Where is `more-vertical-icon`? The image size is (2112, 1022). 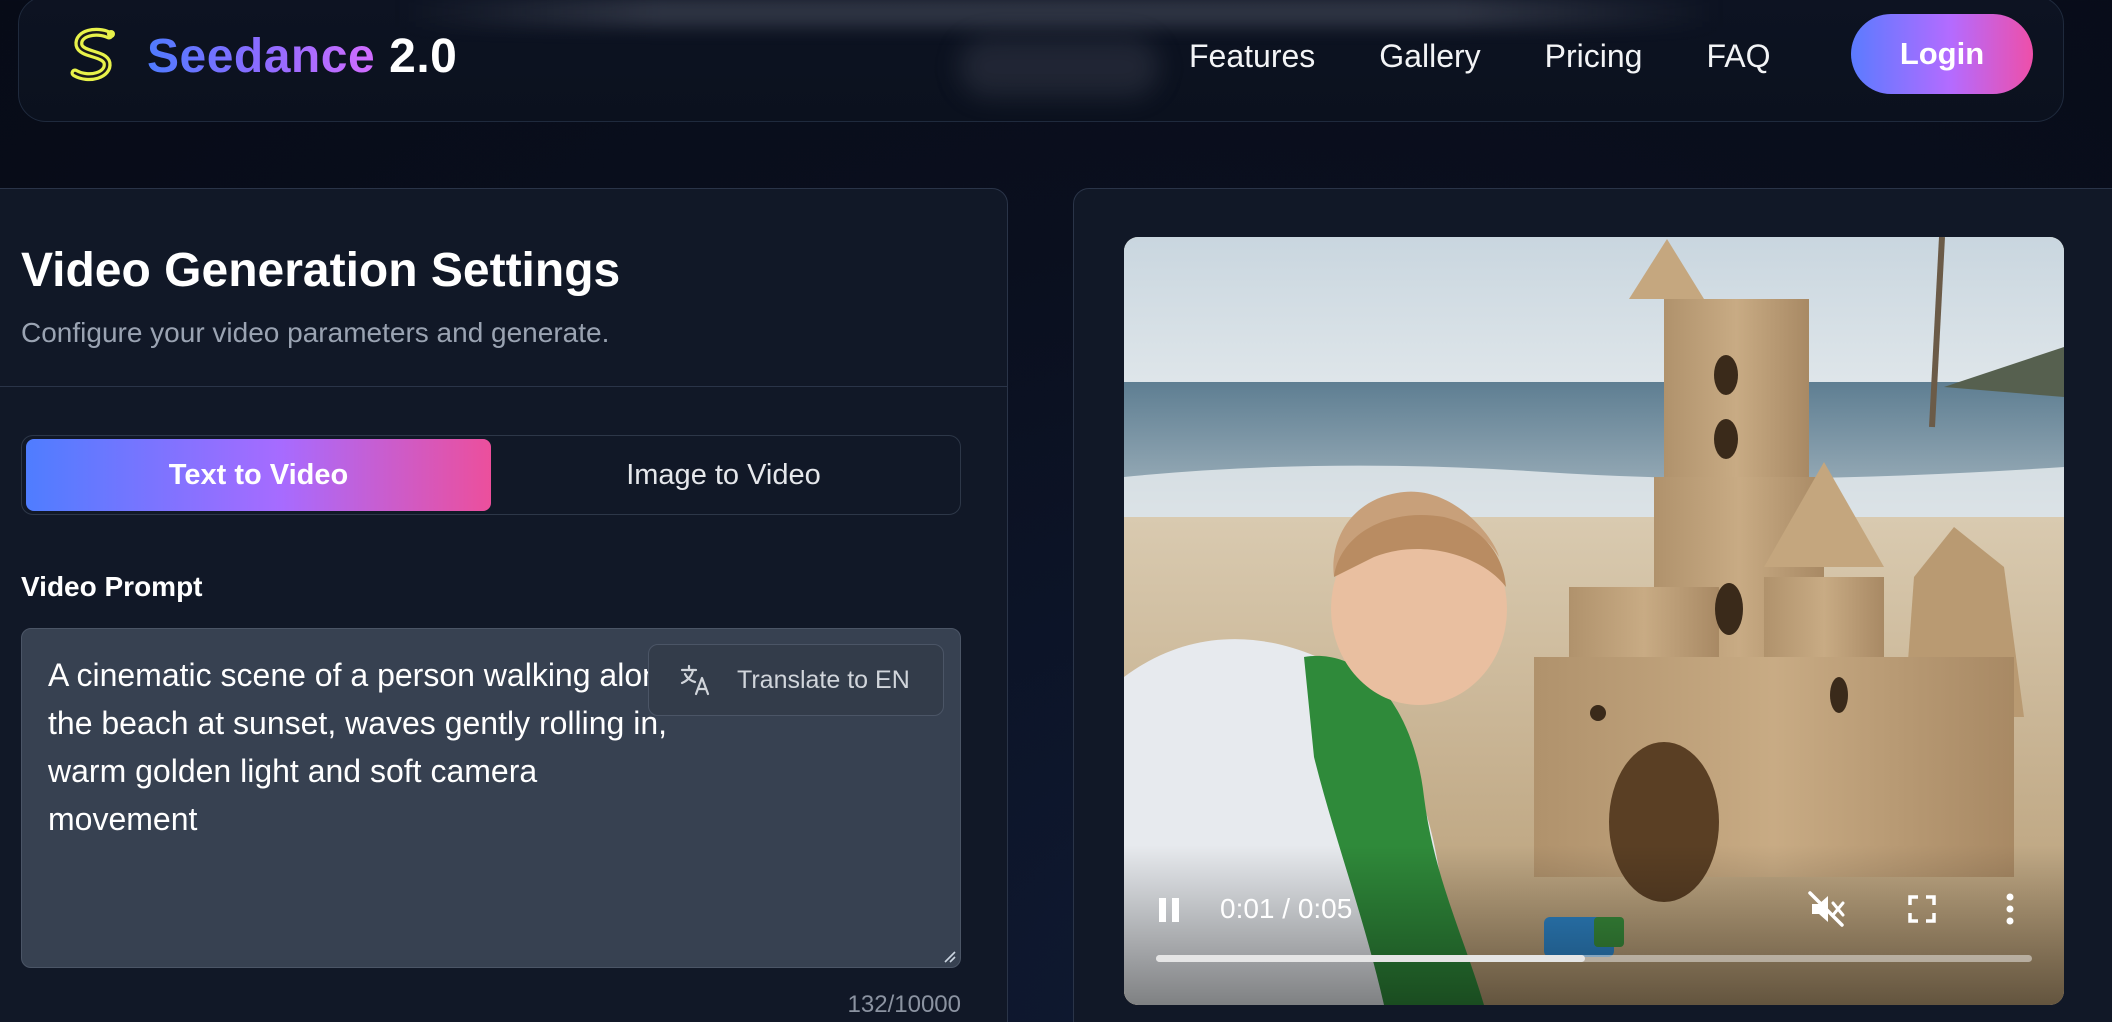
more-vertical-icon is located at coordinates (2010, 909).